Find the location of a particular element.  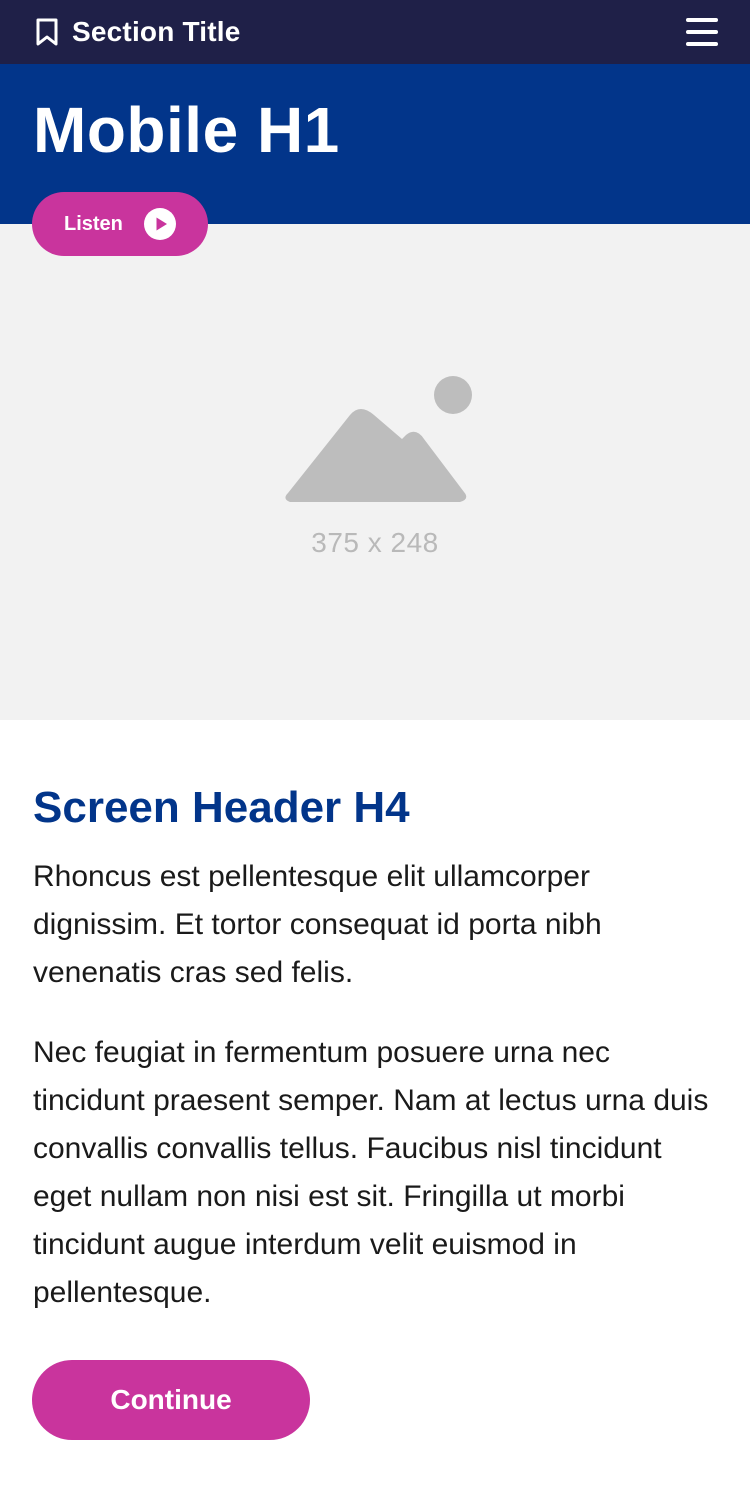

listen-button: Listen is located at coordinates (120, 224).